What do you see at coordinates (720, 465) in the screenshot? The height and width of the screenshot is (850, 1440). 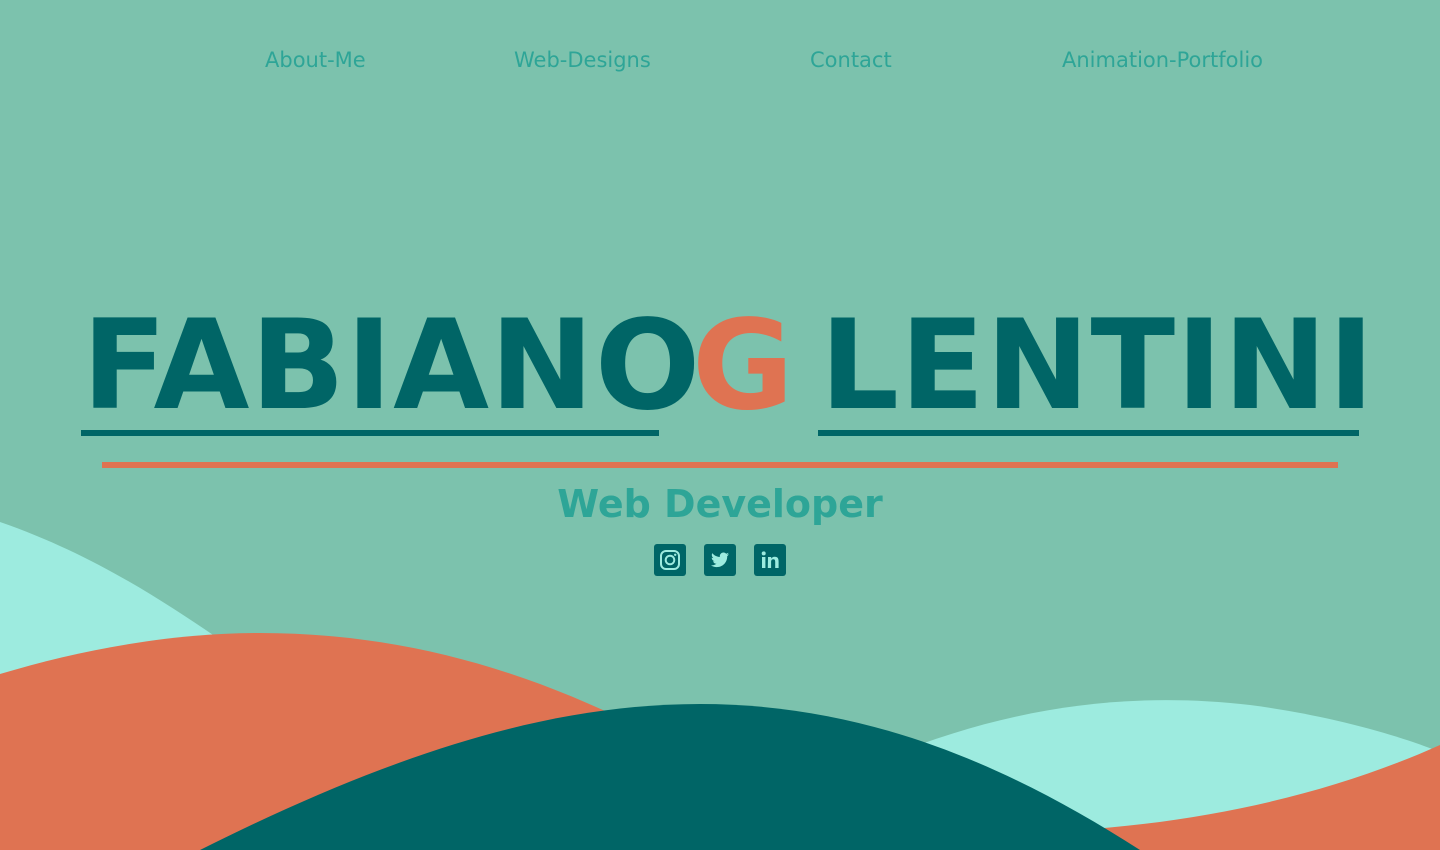 I see `orange-divider` at bounding box center [720, 465].